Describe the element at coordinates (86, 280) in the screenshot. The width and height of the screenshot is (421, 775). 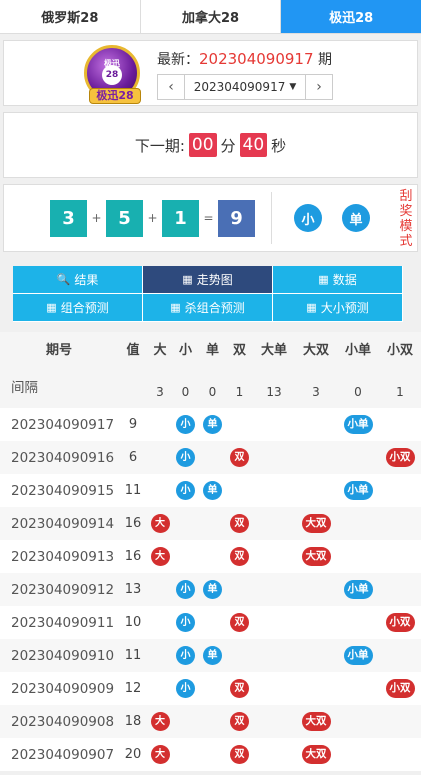
I see `button-label: 结果` at that location.